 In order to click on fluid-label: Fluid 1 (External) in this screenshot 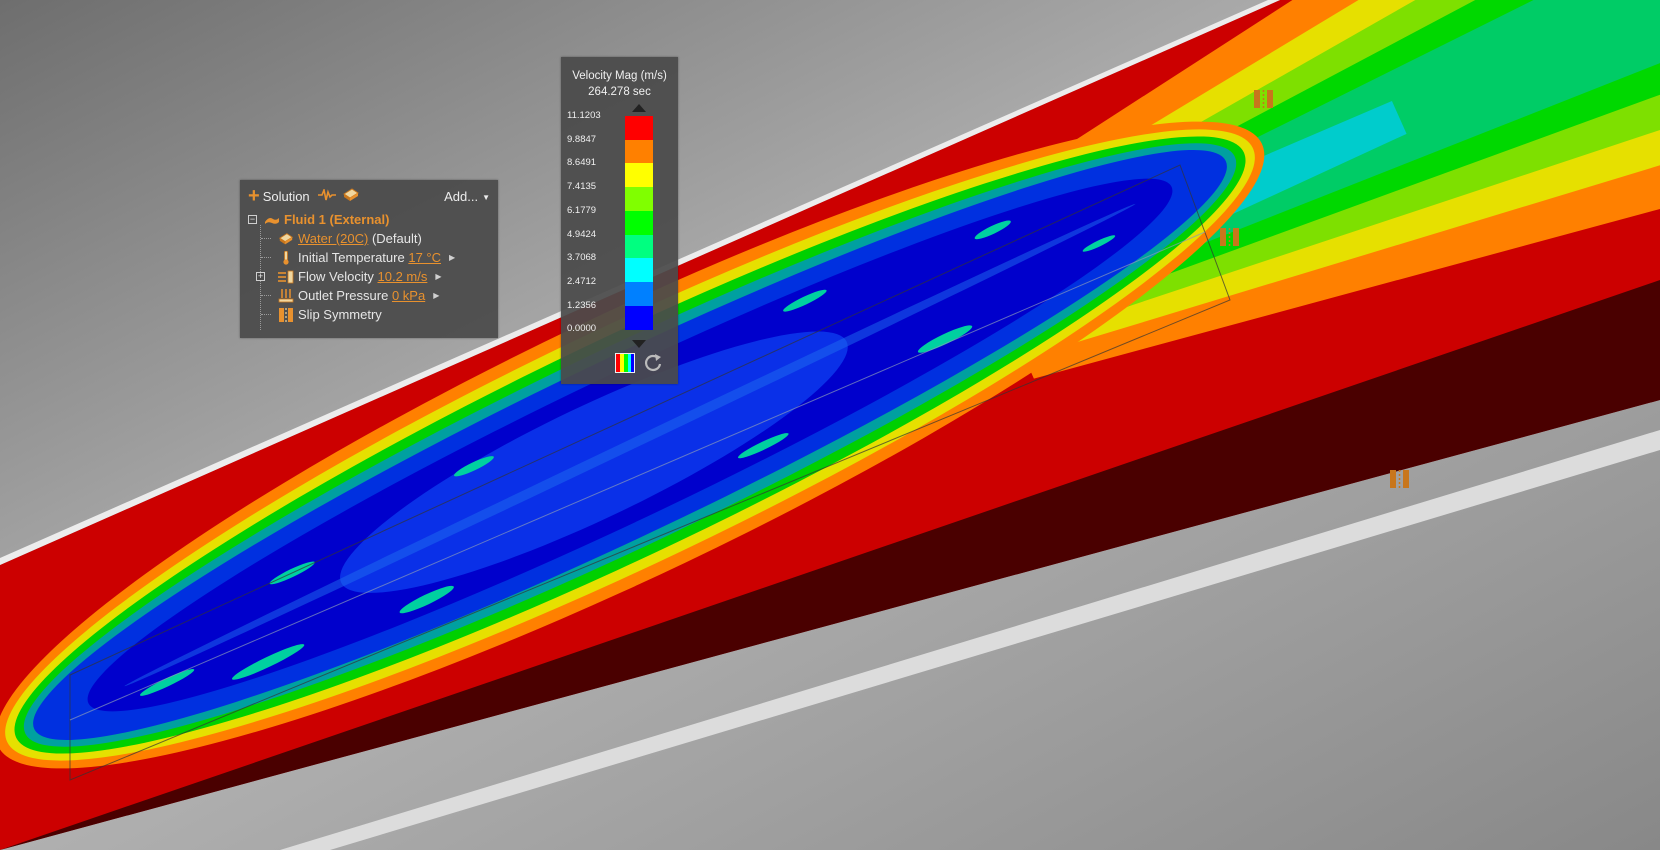, I will do `click(336, 219)`.